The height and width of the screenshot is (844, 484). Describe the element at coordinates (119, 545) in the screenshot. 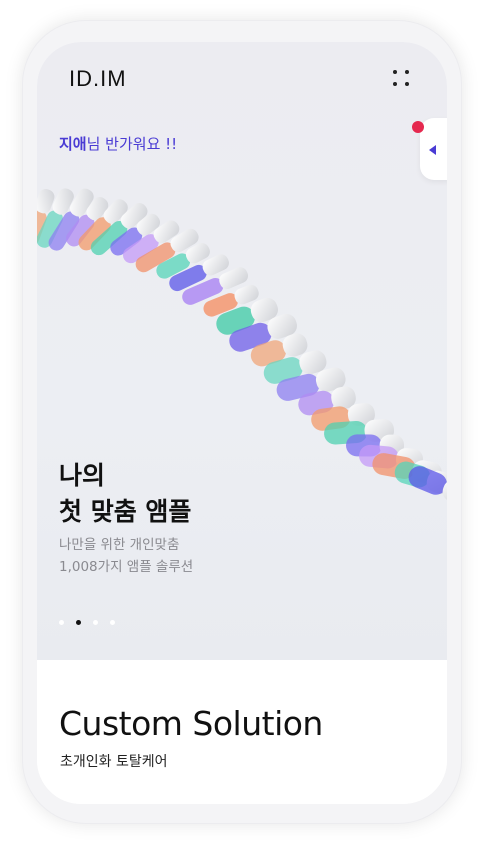

I see `subcopy-line-1: 나만을 위한 개인맞춤` at that location.